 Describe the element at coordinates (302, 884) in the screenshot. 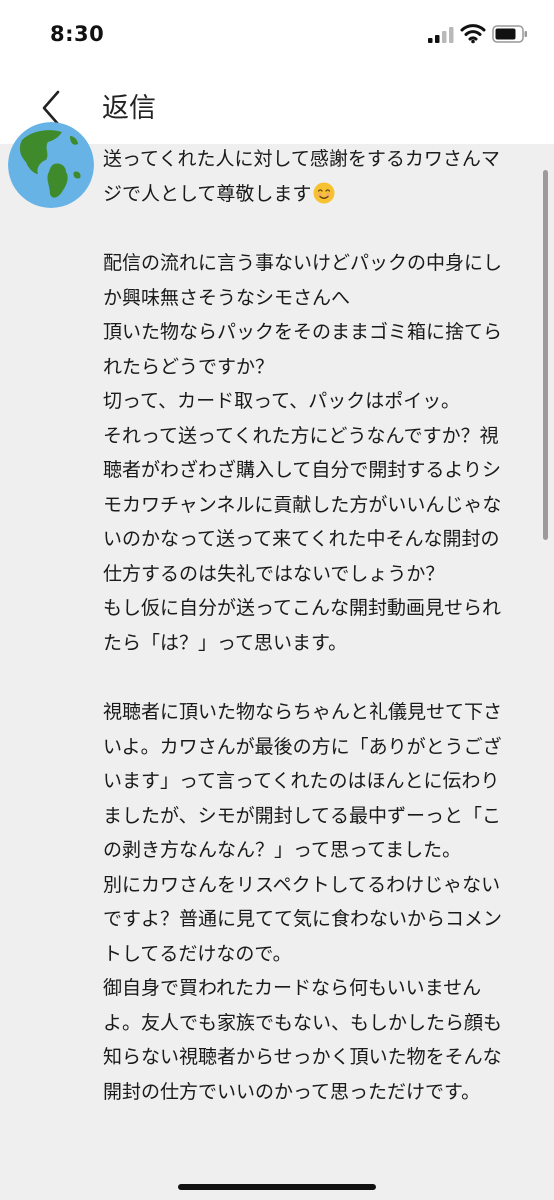

I see `comment-line: 別にカワさんをリスペクトしてるわけじゃない` at that location.